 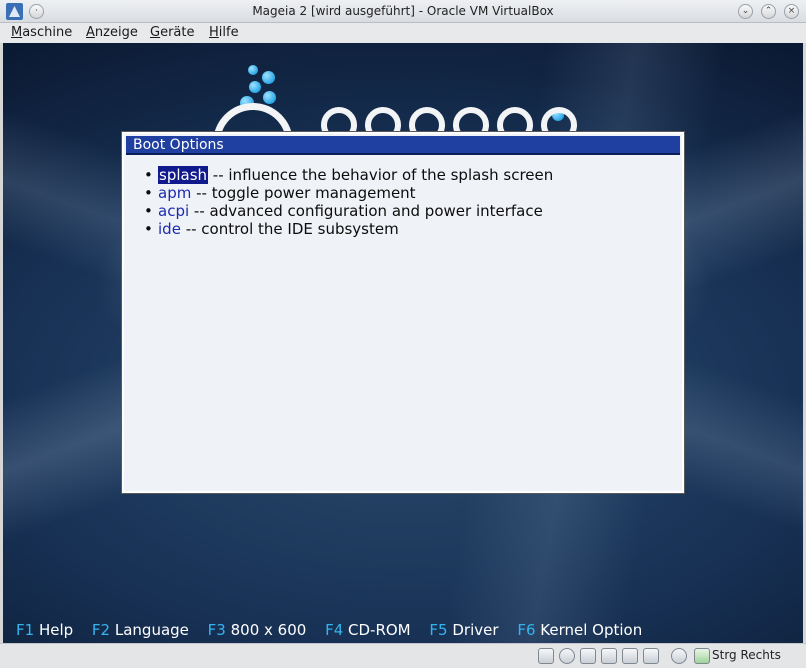 What do you see at coordinates (630, 656) in the screenshot?
I see `shared-folders-icon` at bounding box center [630, 656].